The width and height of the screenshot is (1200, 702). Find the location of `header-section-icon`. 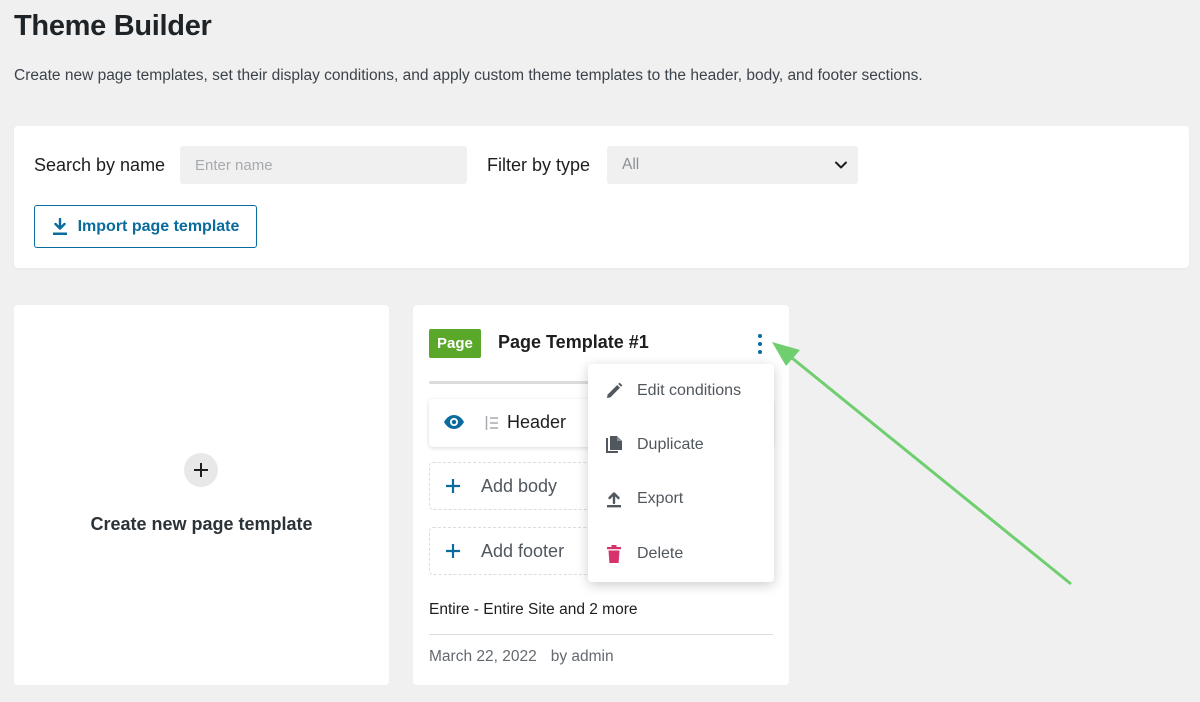

header-section-icon is located at coordinates (491, 423).